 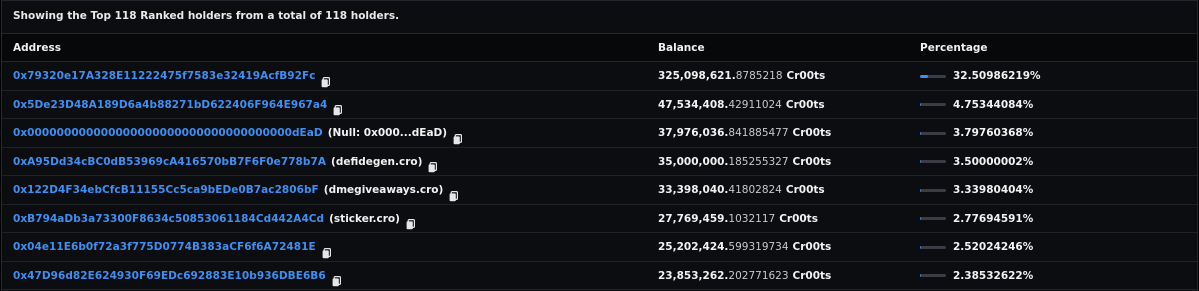 I want to click on percentage-cell: 4.75344084%, so click(x=976, y=105).